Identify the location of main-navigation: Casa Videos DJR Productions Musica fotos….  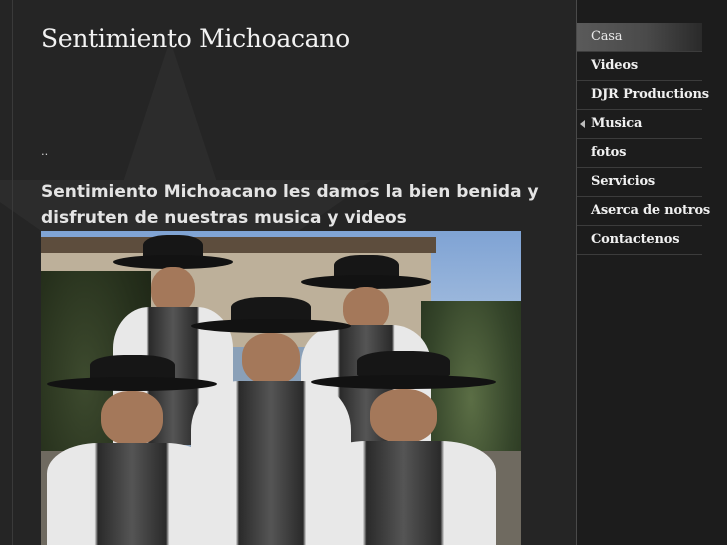
(643, 139).